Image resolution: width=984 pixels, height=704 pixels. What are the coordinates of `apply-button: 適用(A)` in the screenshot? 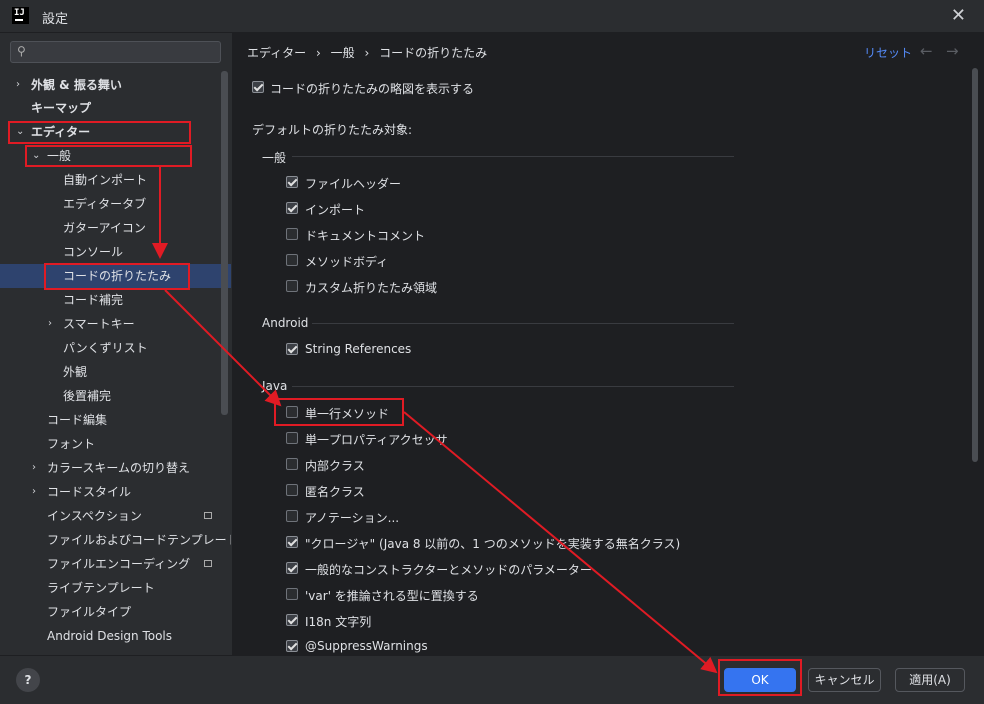 It's located at (930, 680).